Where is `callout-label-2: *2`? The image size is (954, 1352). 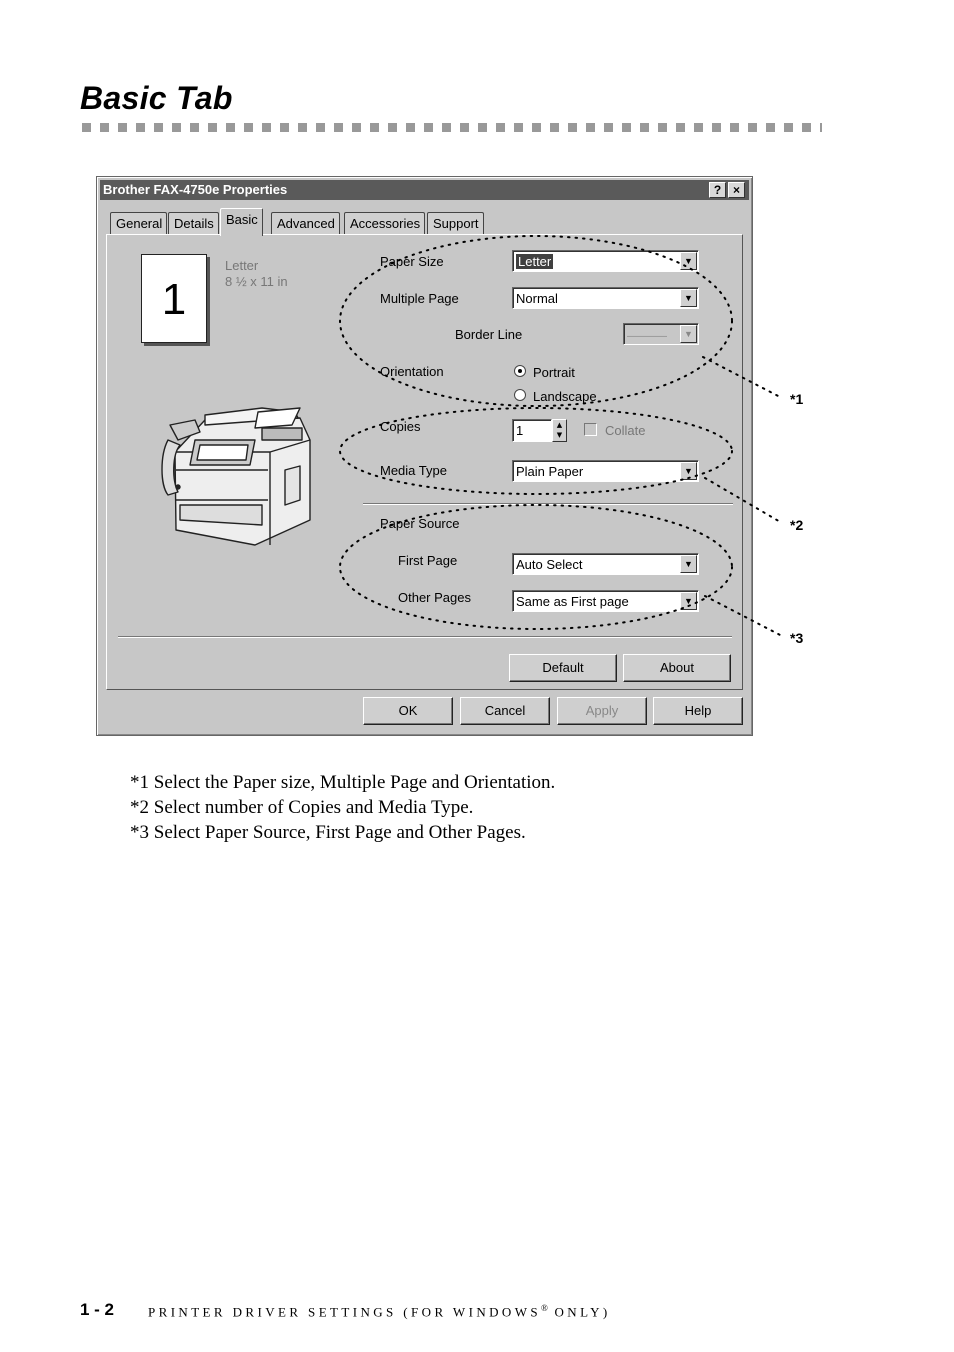
callout-label-2: *2 is located at coordinates (797, 525).